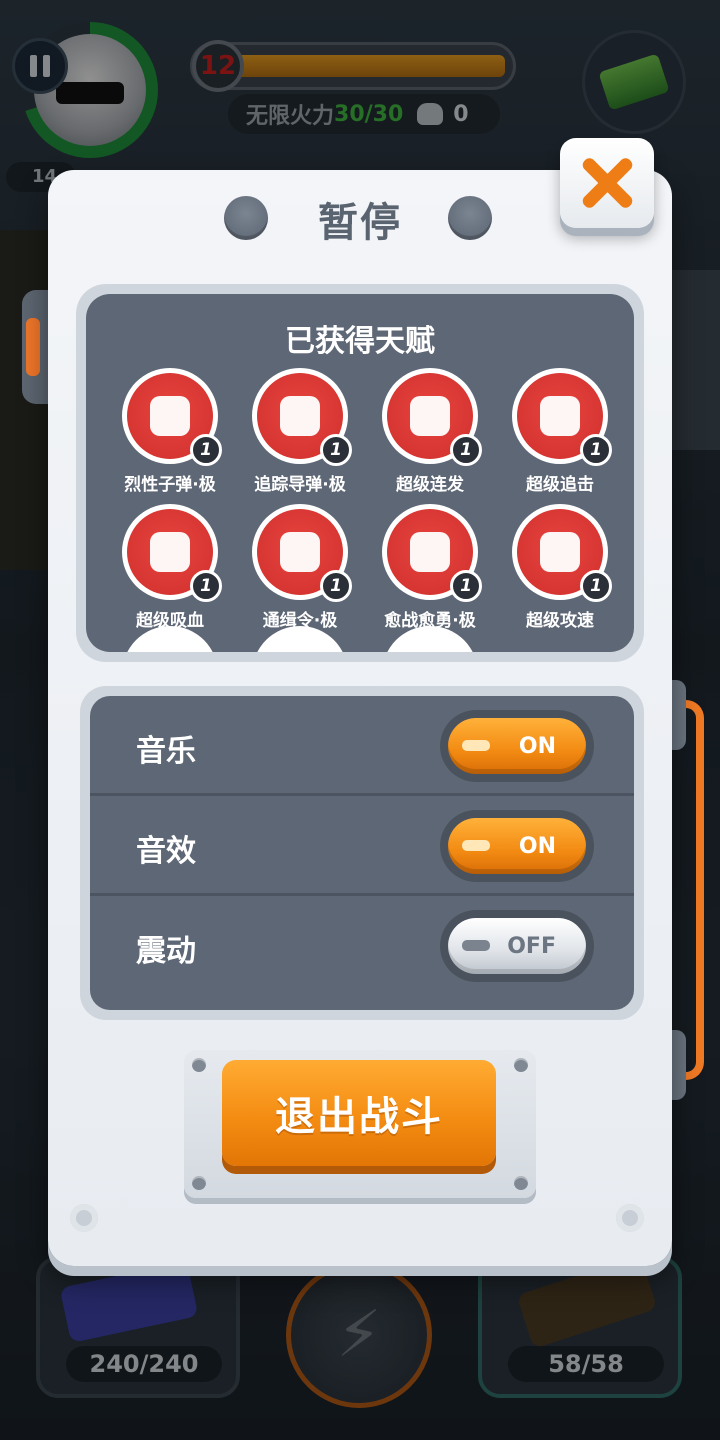 The height and width of the screenshot is (1440, 720). I want to click on setting-row-music: 音乐 ON, so click(362, 746).